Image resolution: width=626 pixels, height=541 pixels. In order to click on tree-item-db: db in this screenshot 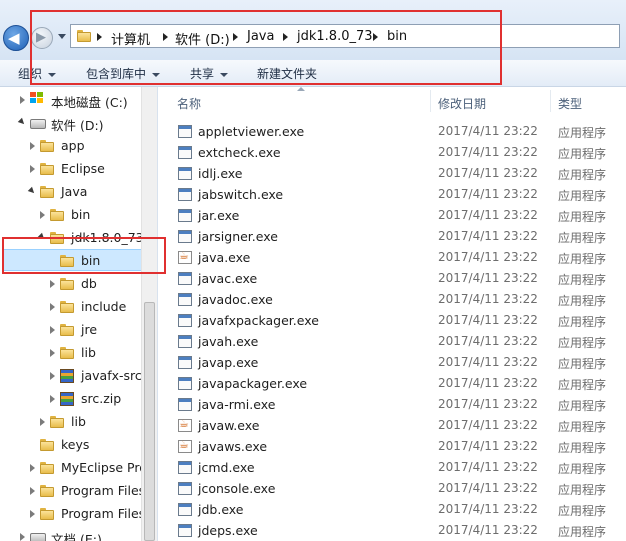, I will do `click(70, 284)`.